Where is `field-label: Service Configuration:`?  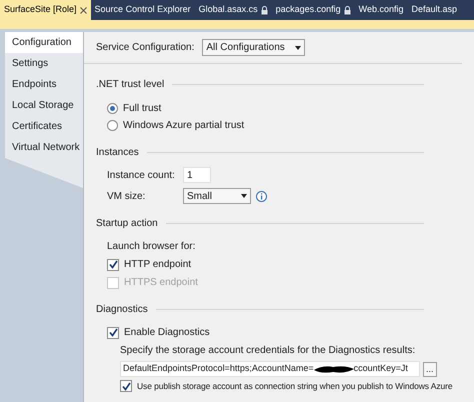
field-label: Service Configuration: is located at coordinates (145, 48).